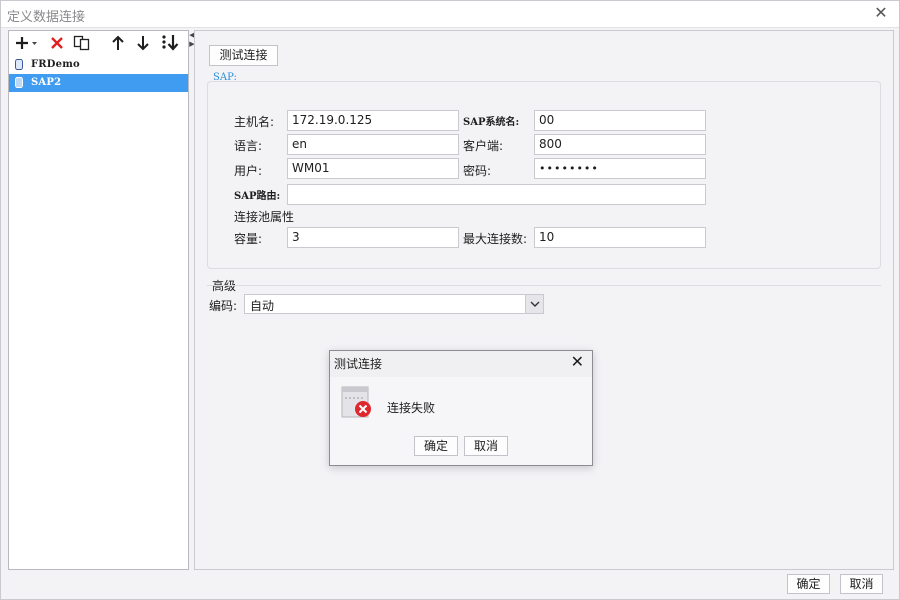  Describe the element at coordinates (486, 446) in the screenshot. I see `dialog-cancel-button: 取消` at that location.